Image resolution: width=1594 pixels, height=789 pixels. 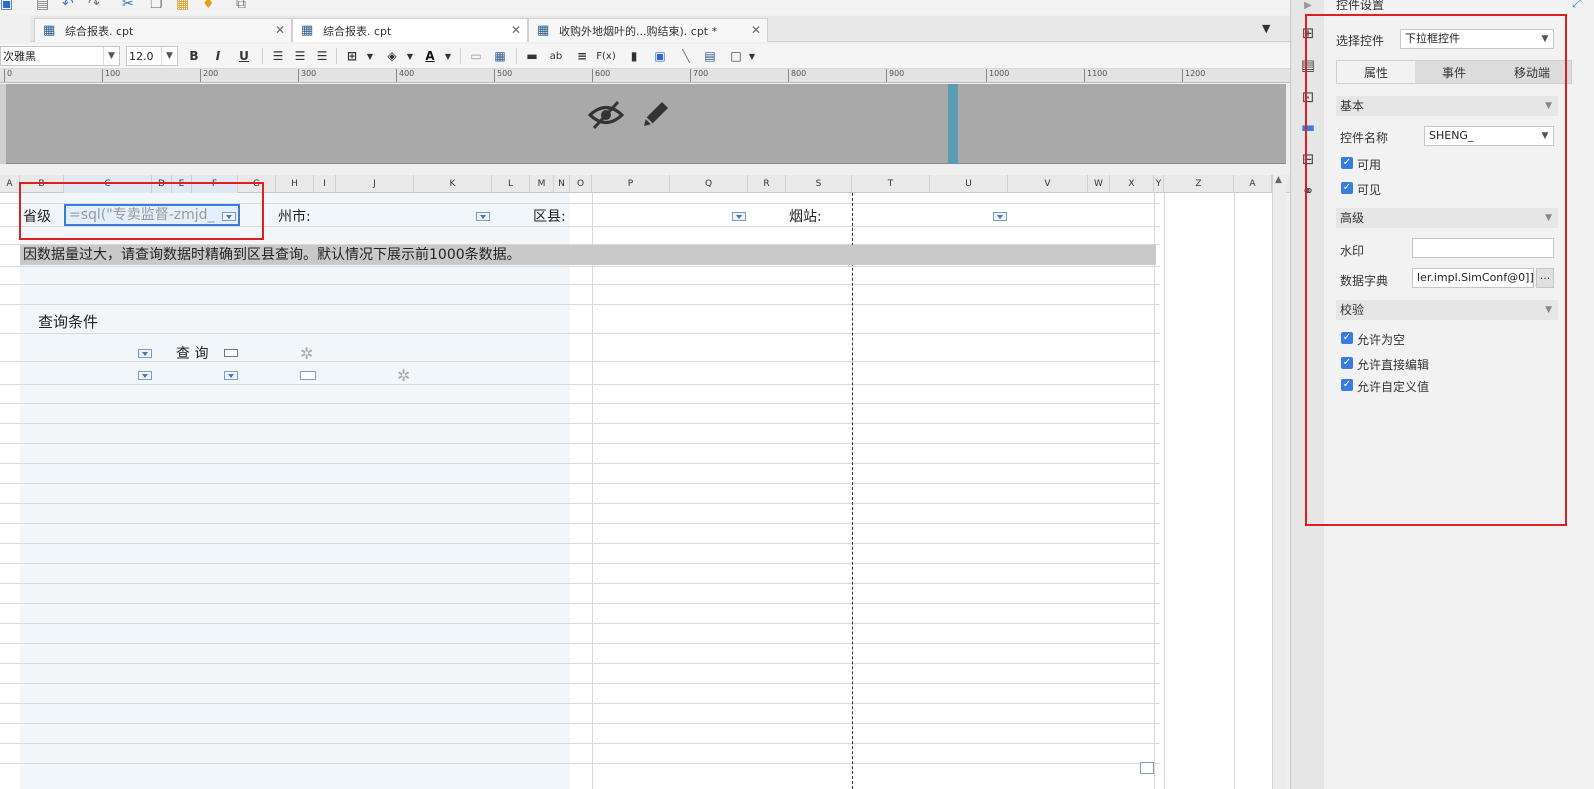 What do you see at coordinates (556, 56) in the screenshot?
I see `text-tool-button: ab` at bounding box center [556, 56].